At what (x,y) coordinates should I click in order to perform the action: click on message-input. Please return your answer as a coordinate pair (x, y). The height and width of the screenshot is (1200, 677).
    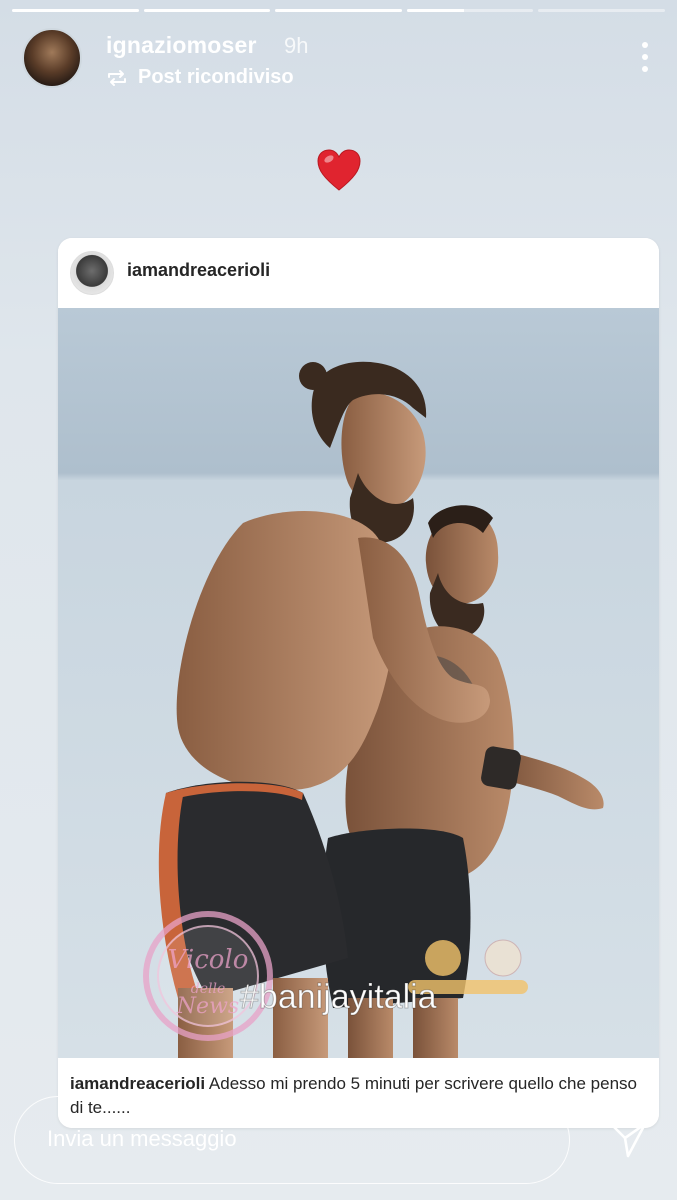
    Looking at the image, I should click on (287, 1139).